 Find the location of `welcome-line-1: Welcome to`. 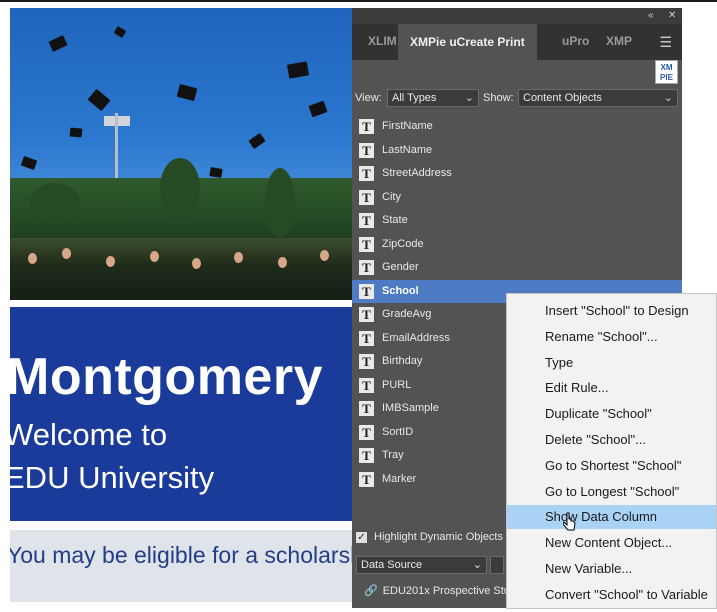

welcome-line-1: Welcome to is located at coordinates (89, 434).